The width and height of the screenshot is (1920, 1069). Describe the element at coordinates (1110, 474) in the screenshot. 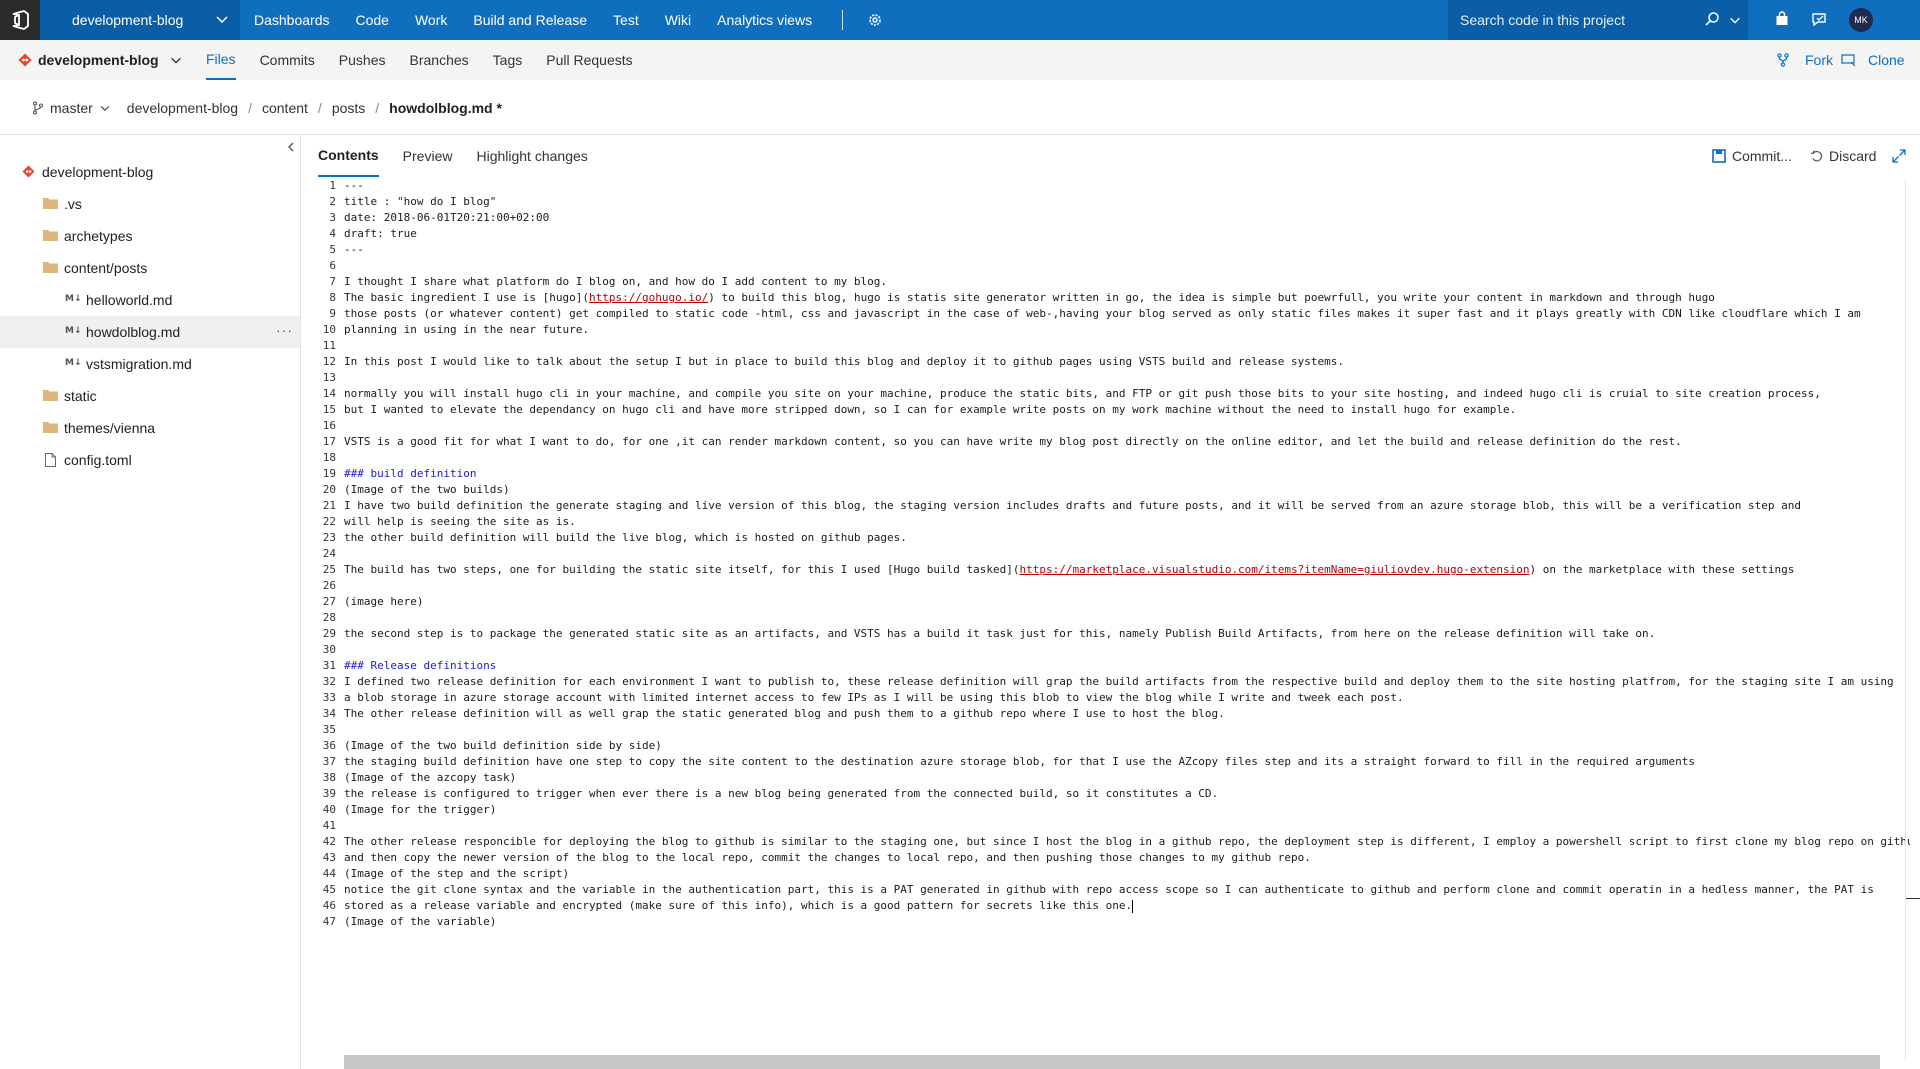

I see `code-line: 19 ### build definition` at that location.